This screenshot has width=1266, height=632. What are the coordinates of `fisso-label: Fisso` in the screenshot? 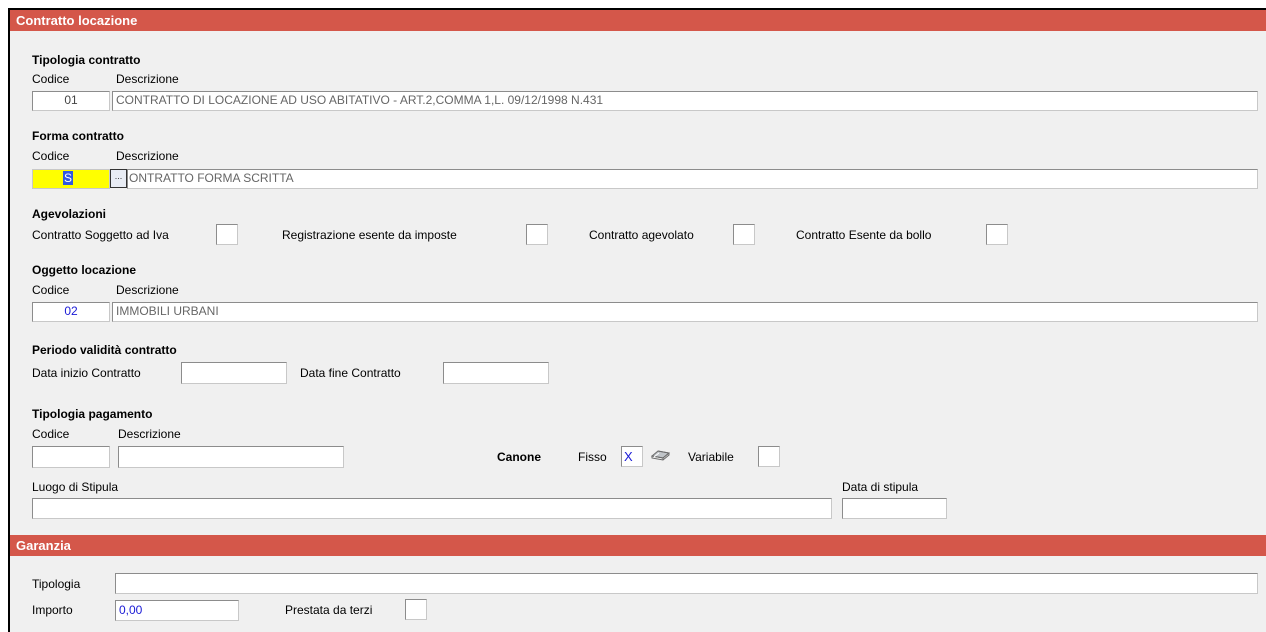 It's located at (592, 457).